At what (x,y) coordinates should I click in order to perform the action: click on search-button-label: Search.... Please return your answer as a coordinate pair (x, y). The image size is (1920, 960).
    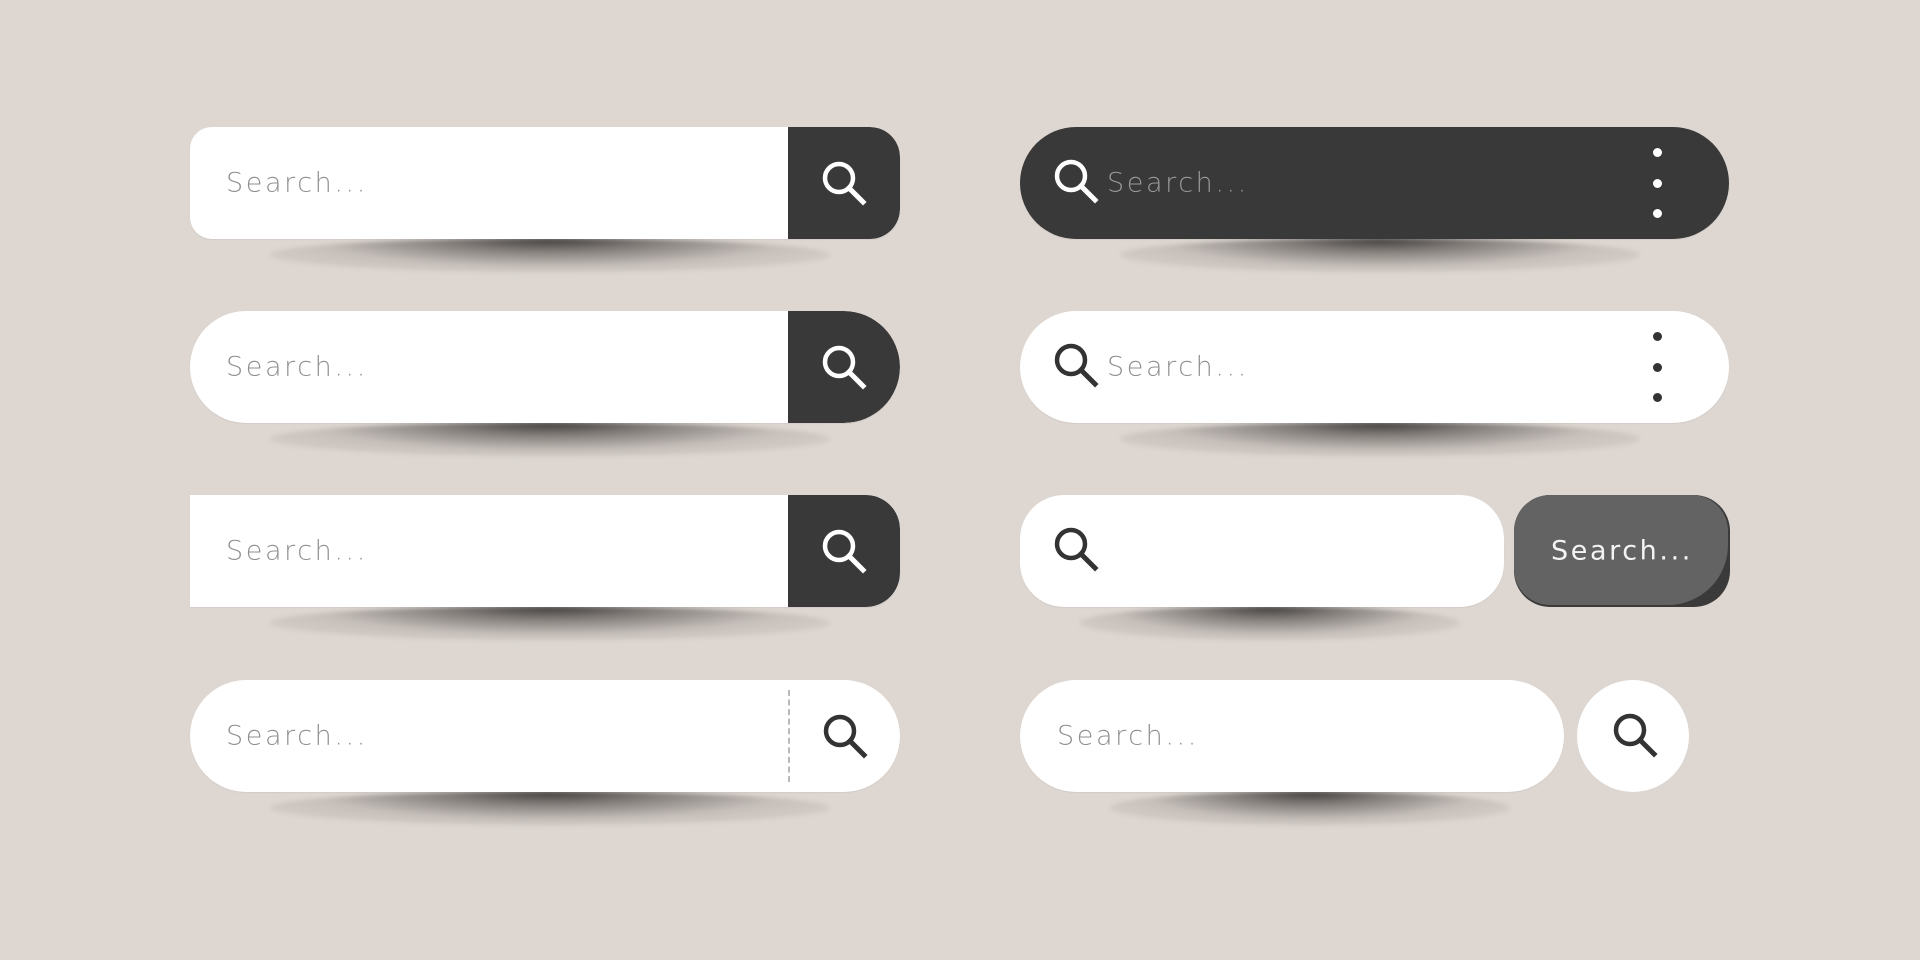
    Looking at the image, I should click on (1622, 551).